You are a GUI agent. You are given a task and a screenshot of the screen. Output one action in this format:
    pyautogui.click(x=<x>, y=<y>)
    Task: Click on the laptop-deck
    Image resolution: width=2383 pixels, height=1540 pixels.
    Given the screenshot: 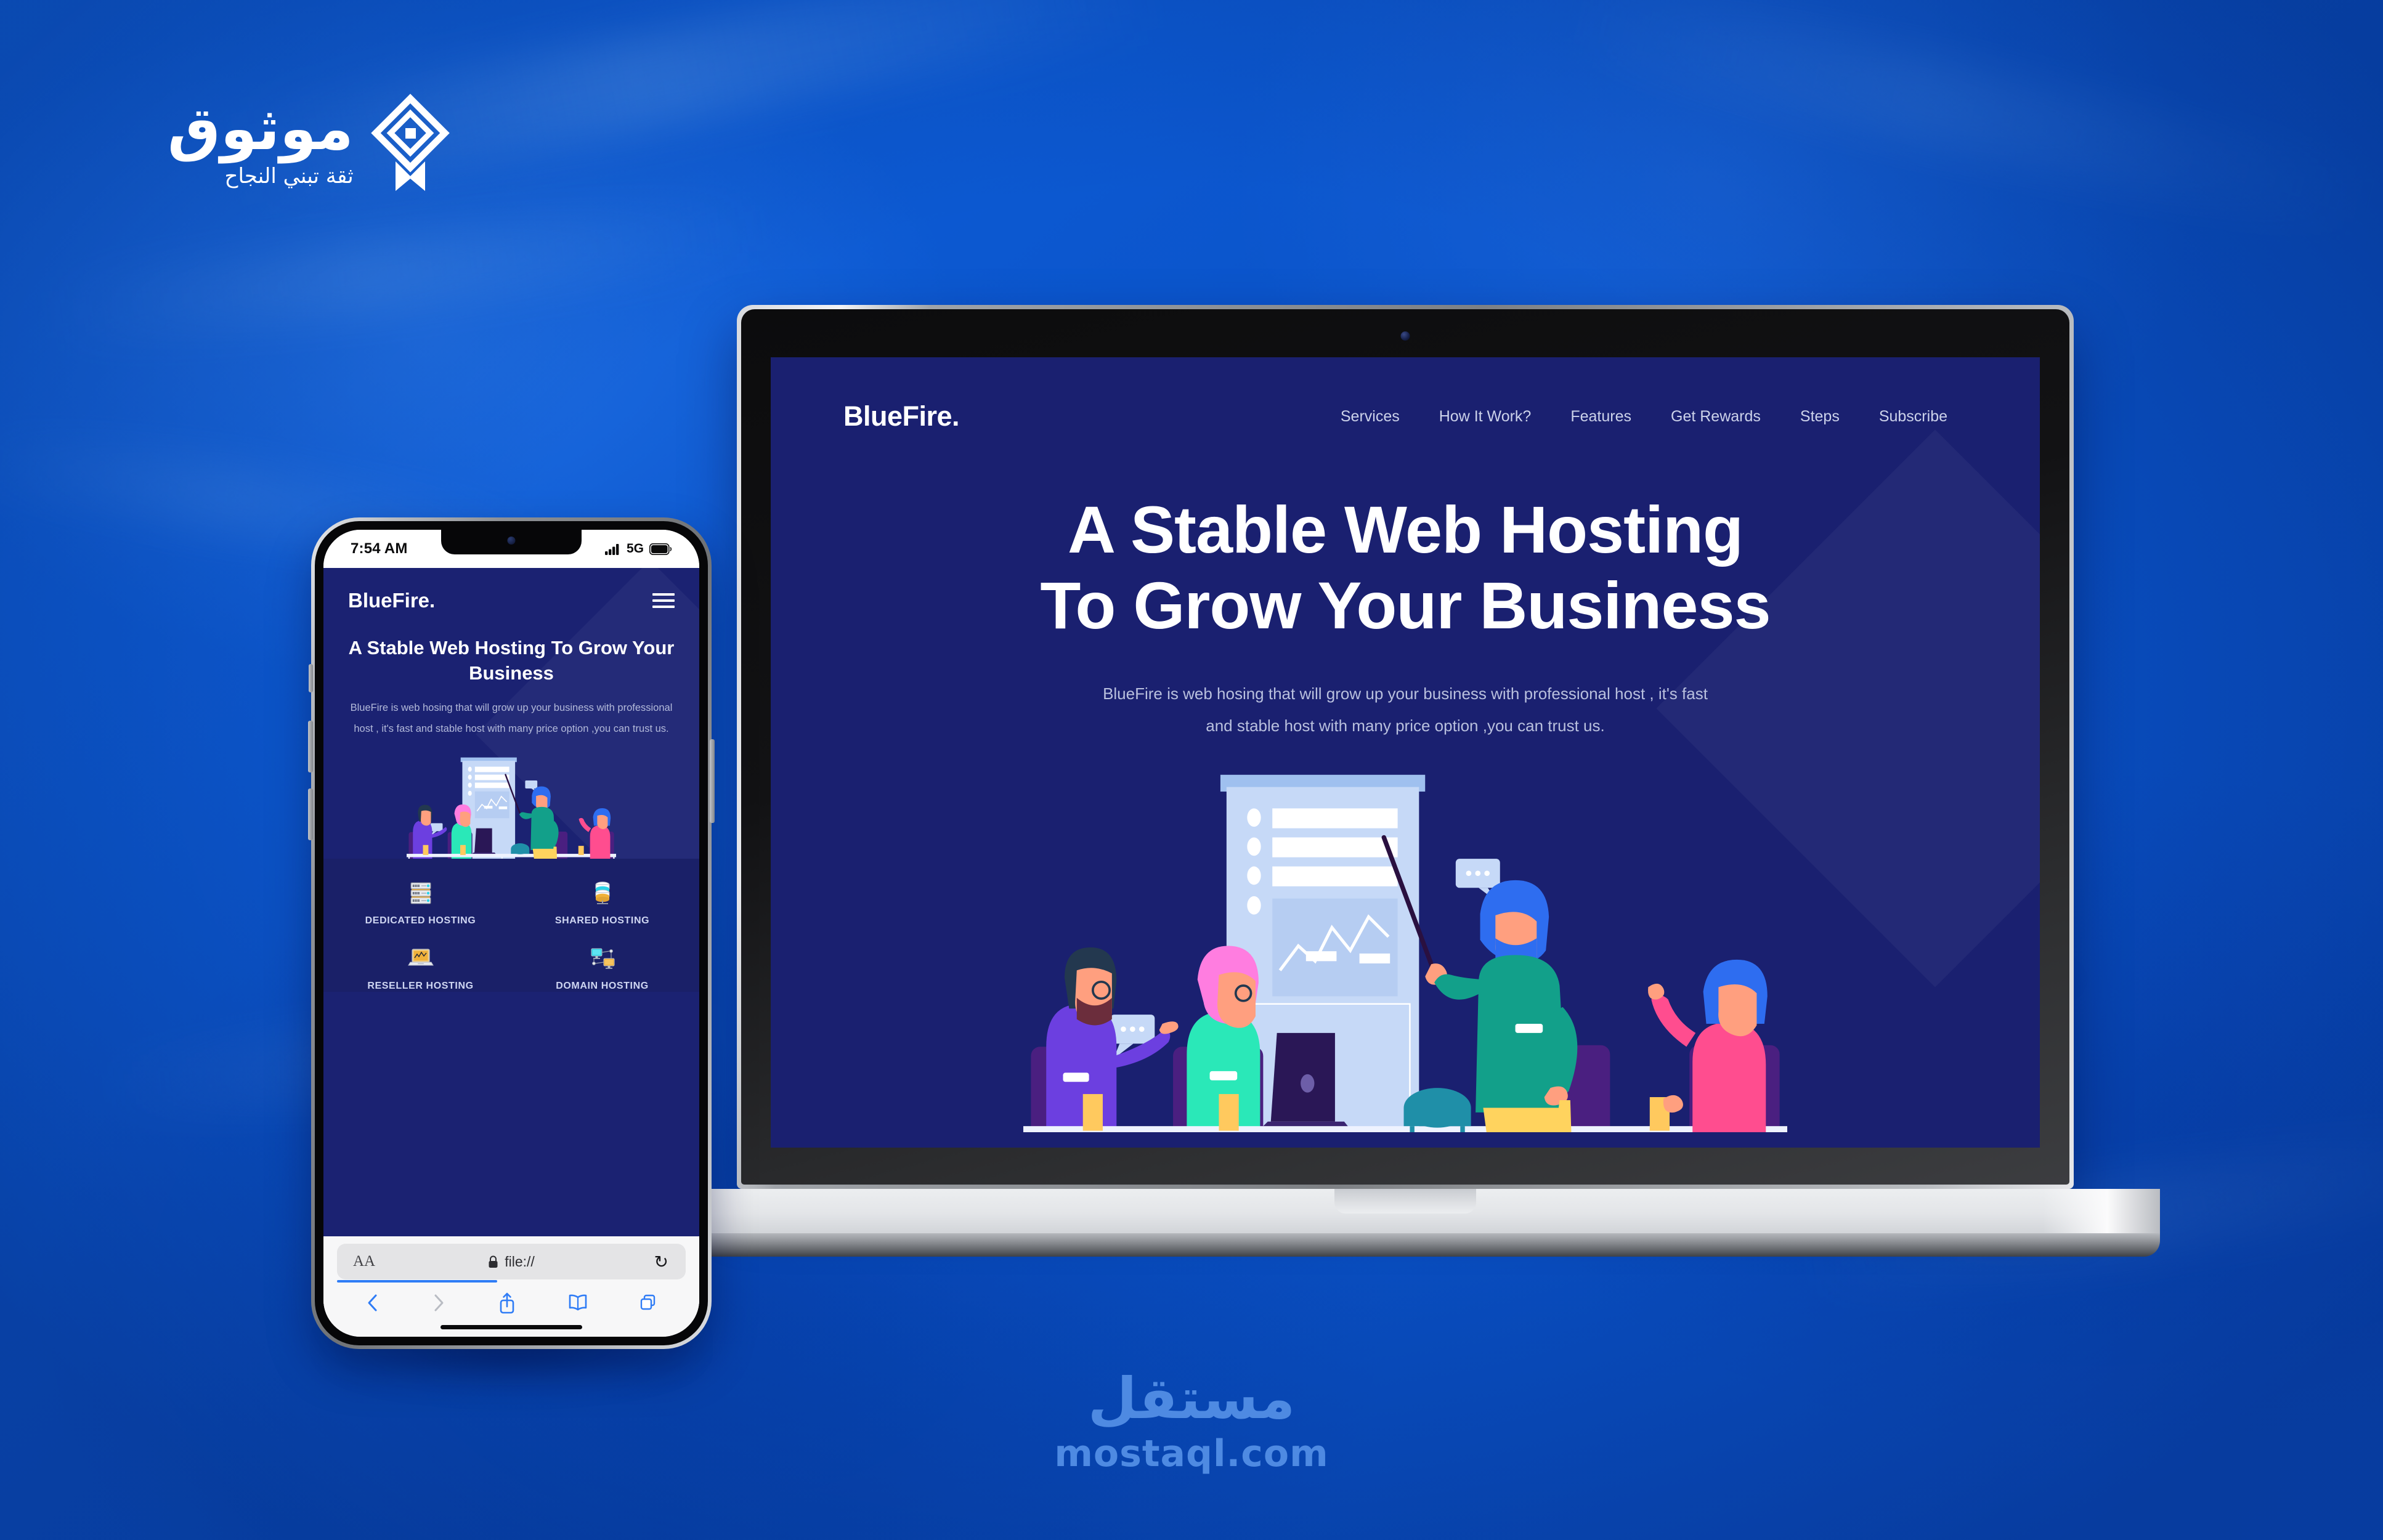 What is the action you would take?
    pyautogui.click(x=1405, y=1211)
    